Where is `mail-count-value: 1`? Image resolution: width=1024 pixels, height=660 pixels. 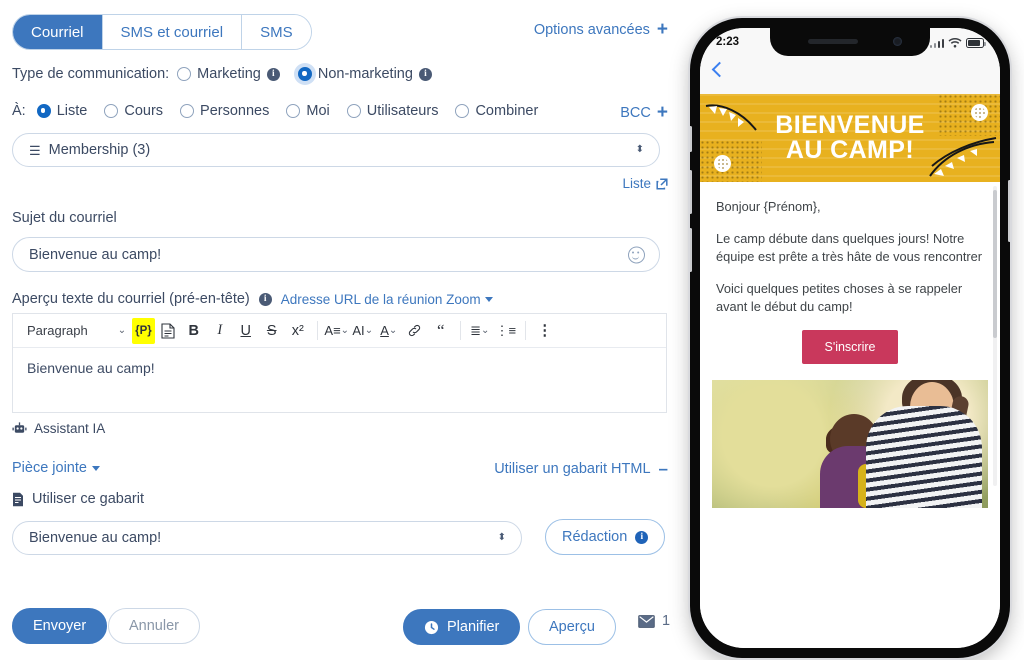 mail-count-value: 1 is located at coordinates (666, 621).